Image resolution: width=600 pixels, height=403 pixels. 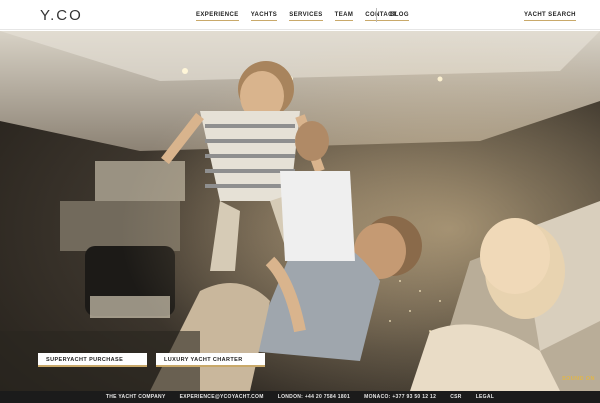 I want to click on sound-on-toggle: SOUND ON, so click(x=578, y=379).